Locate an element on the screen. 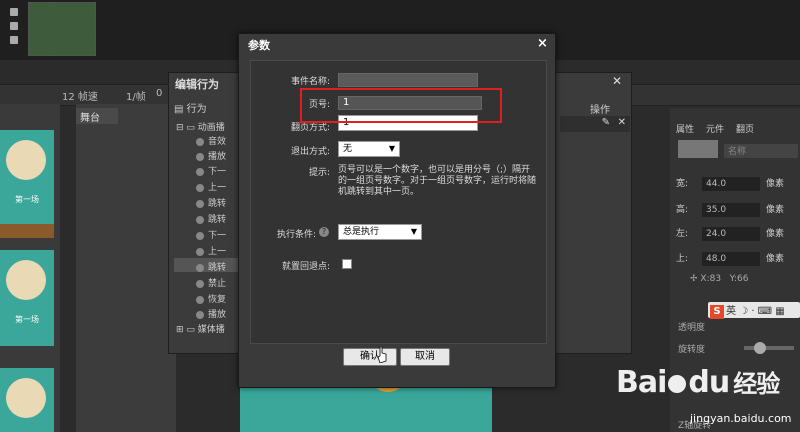 This screenshot has height=432, width=800. rotate-slider is located at coordinates (769, 348).